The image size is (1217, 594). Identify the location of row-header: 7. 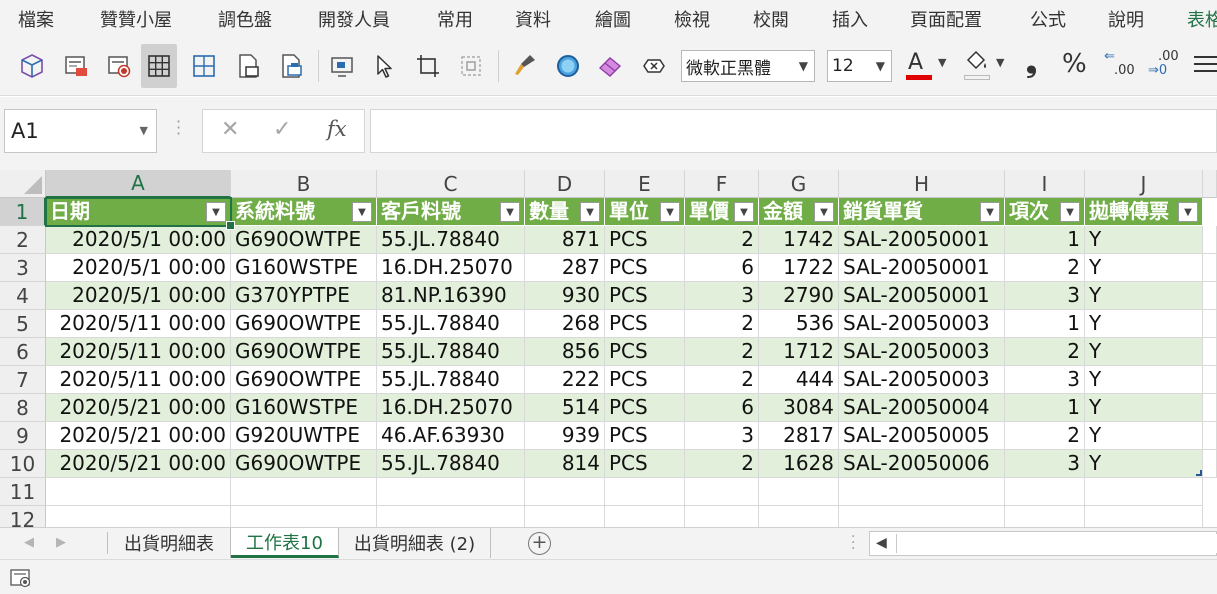
(23, 380).